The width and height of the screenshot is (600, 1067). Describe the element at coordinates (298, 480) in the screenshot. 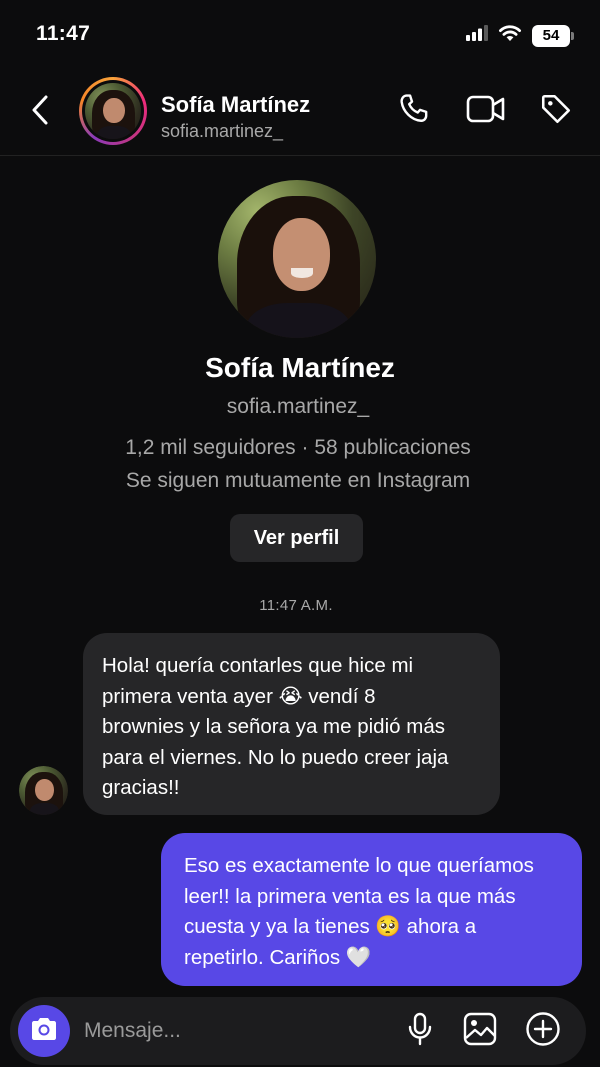

I see `mutual-follow-note: Se siguen mutuamente en Instagram` at that location.